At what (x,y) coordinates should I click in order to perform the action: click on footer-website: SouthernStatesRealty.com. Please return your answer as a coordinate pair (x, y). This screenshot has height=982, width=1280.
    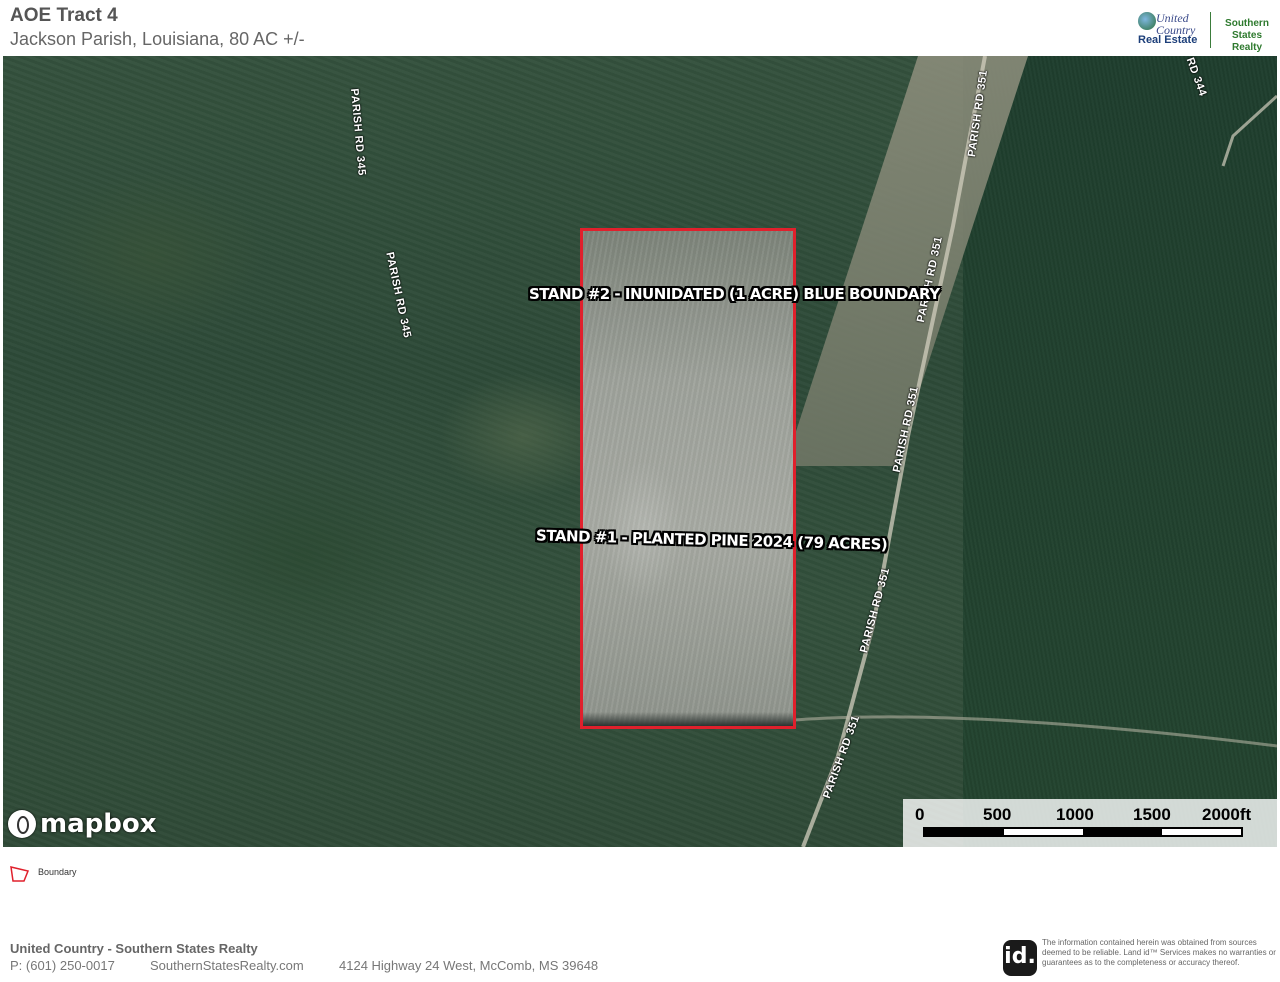
    Looking at the image, I should click on (227, 965).